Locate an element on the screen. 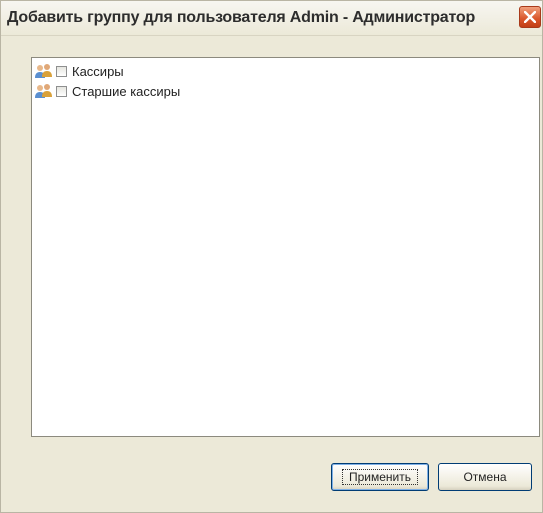 Image resolution: width=543 pixels, height=513 pixels. list-item-cashiers: Кассиры is located at coordinates (79, 71).